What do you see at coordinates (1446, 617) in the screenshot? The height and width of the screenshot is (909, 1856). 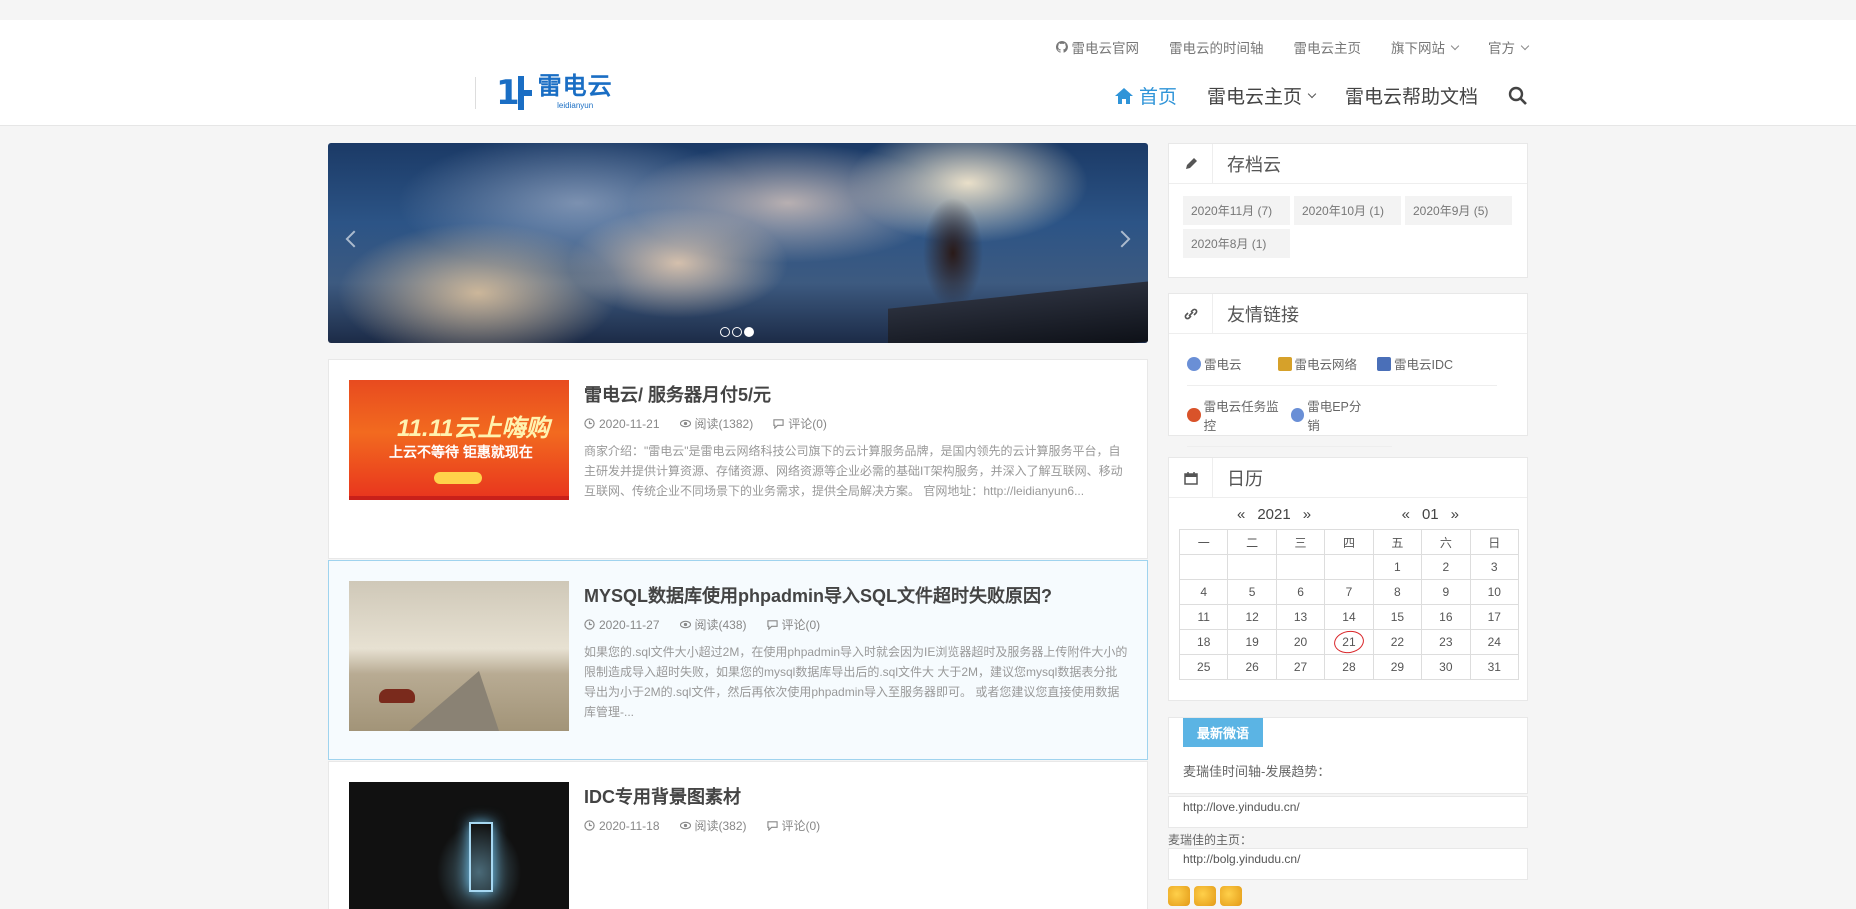 I see `calendar-day: 16` at bounding box center [1446, 617].